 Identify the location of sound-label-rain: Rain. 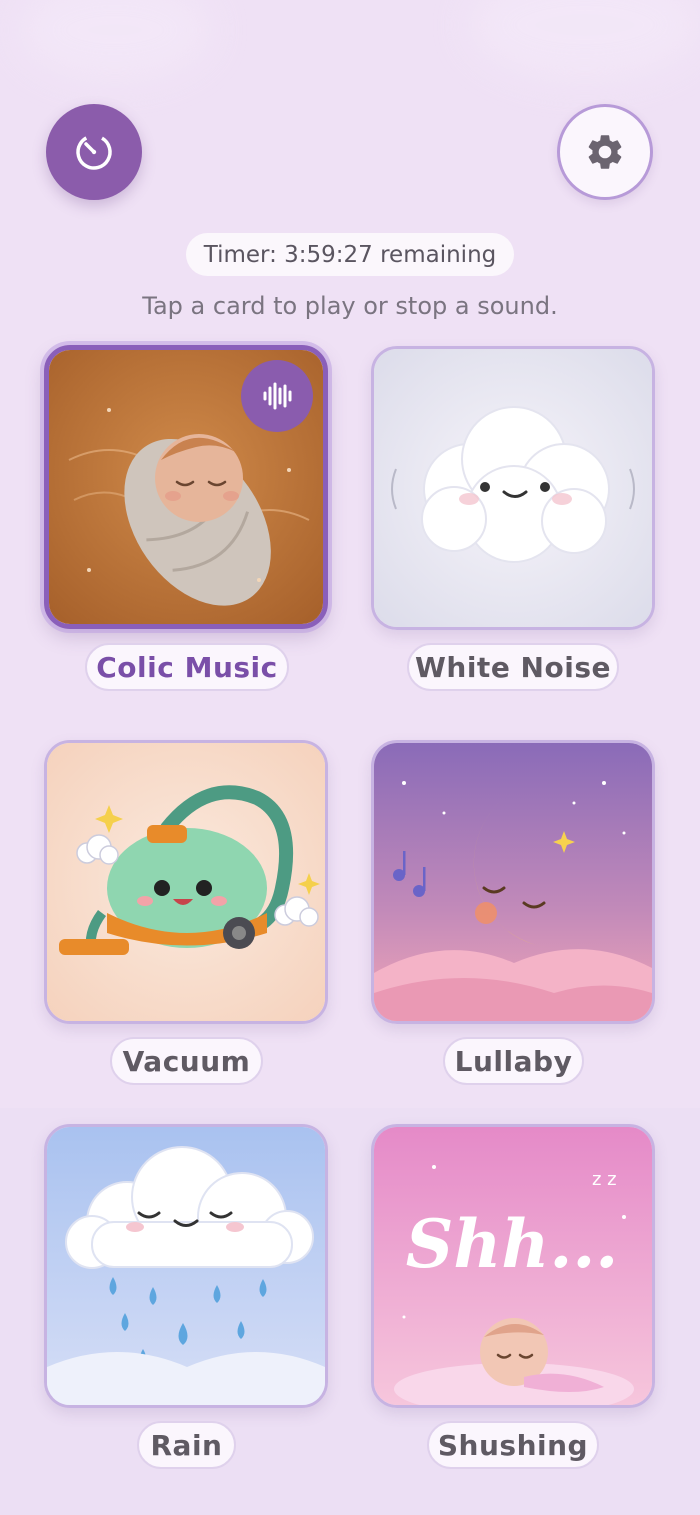
(186, 1445).